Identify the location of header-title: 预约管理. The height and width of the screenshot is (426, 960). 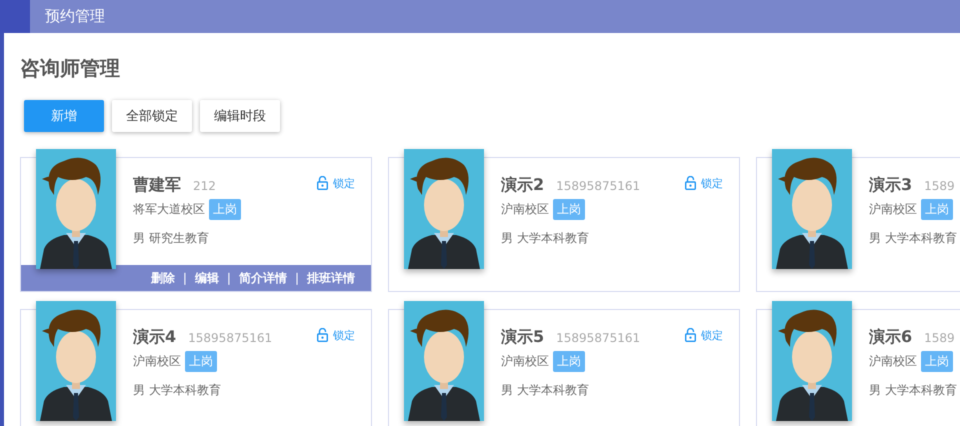
(75, 16).